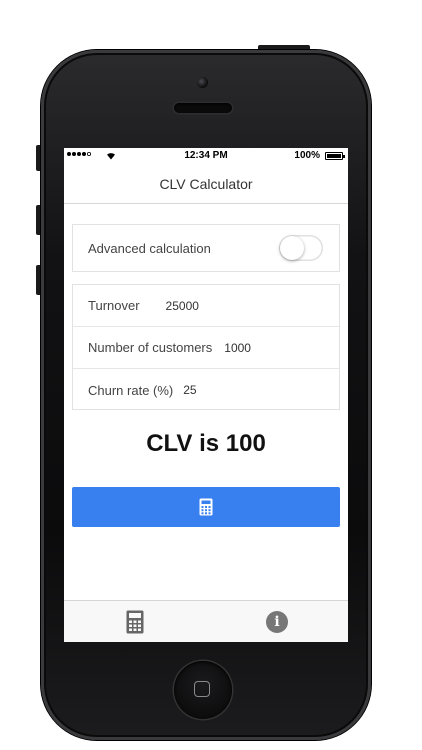  I want to click on churn-input: 25, so click(189, 390).